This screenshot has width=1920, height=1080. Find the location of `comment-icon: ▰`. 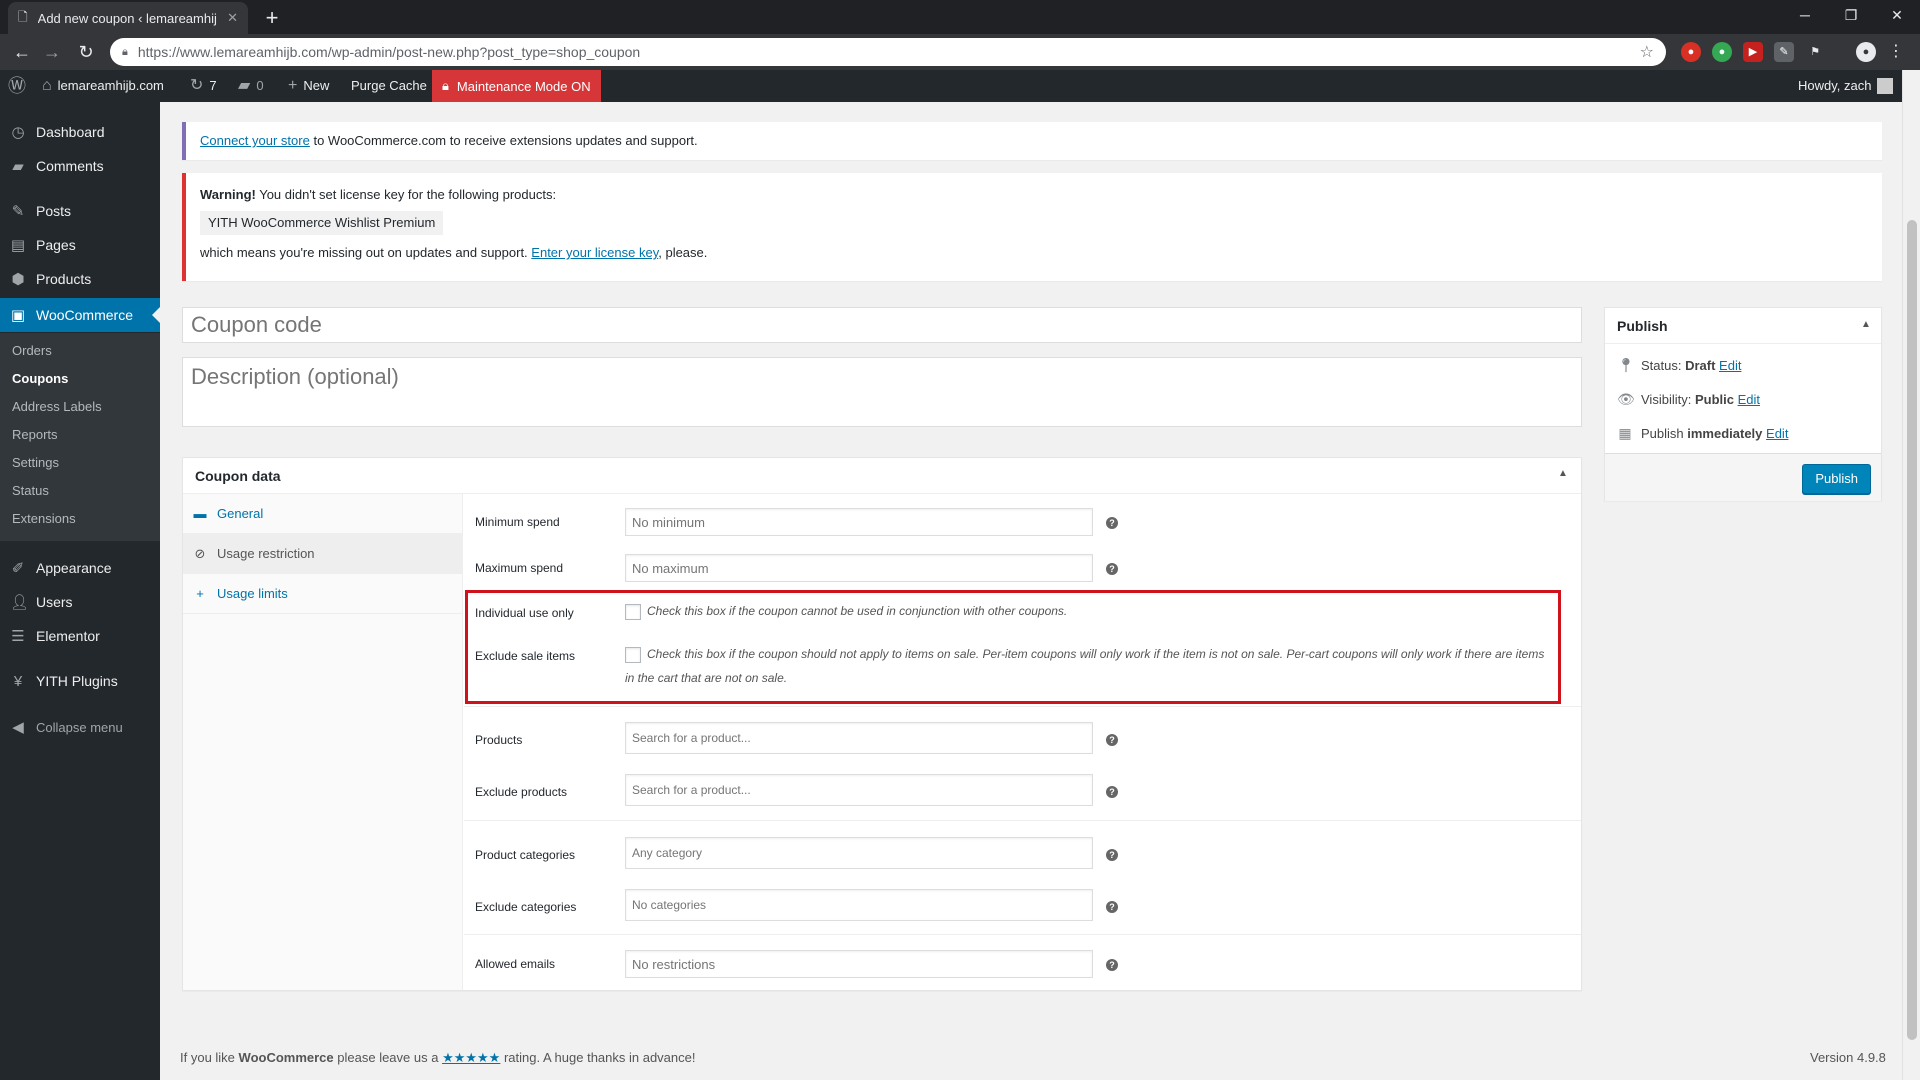

comment-icon: ▰ is located at coordinates (244, 85).